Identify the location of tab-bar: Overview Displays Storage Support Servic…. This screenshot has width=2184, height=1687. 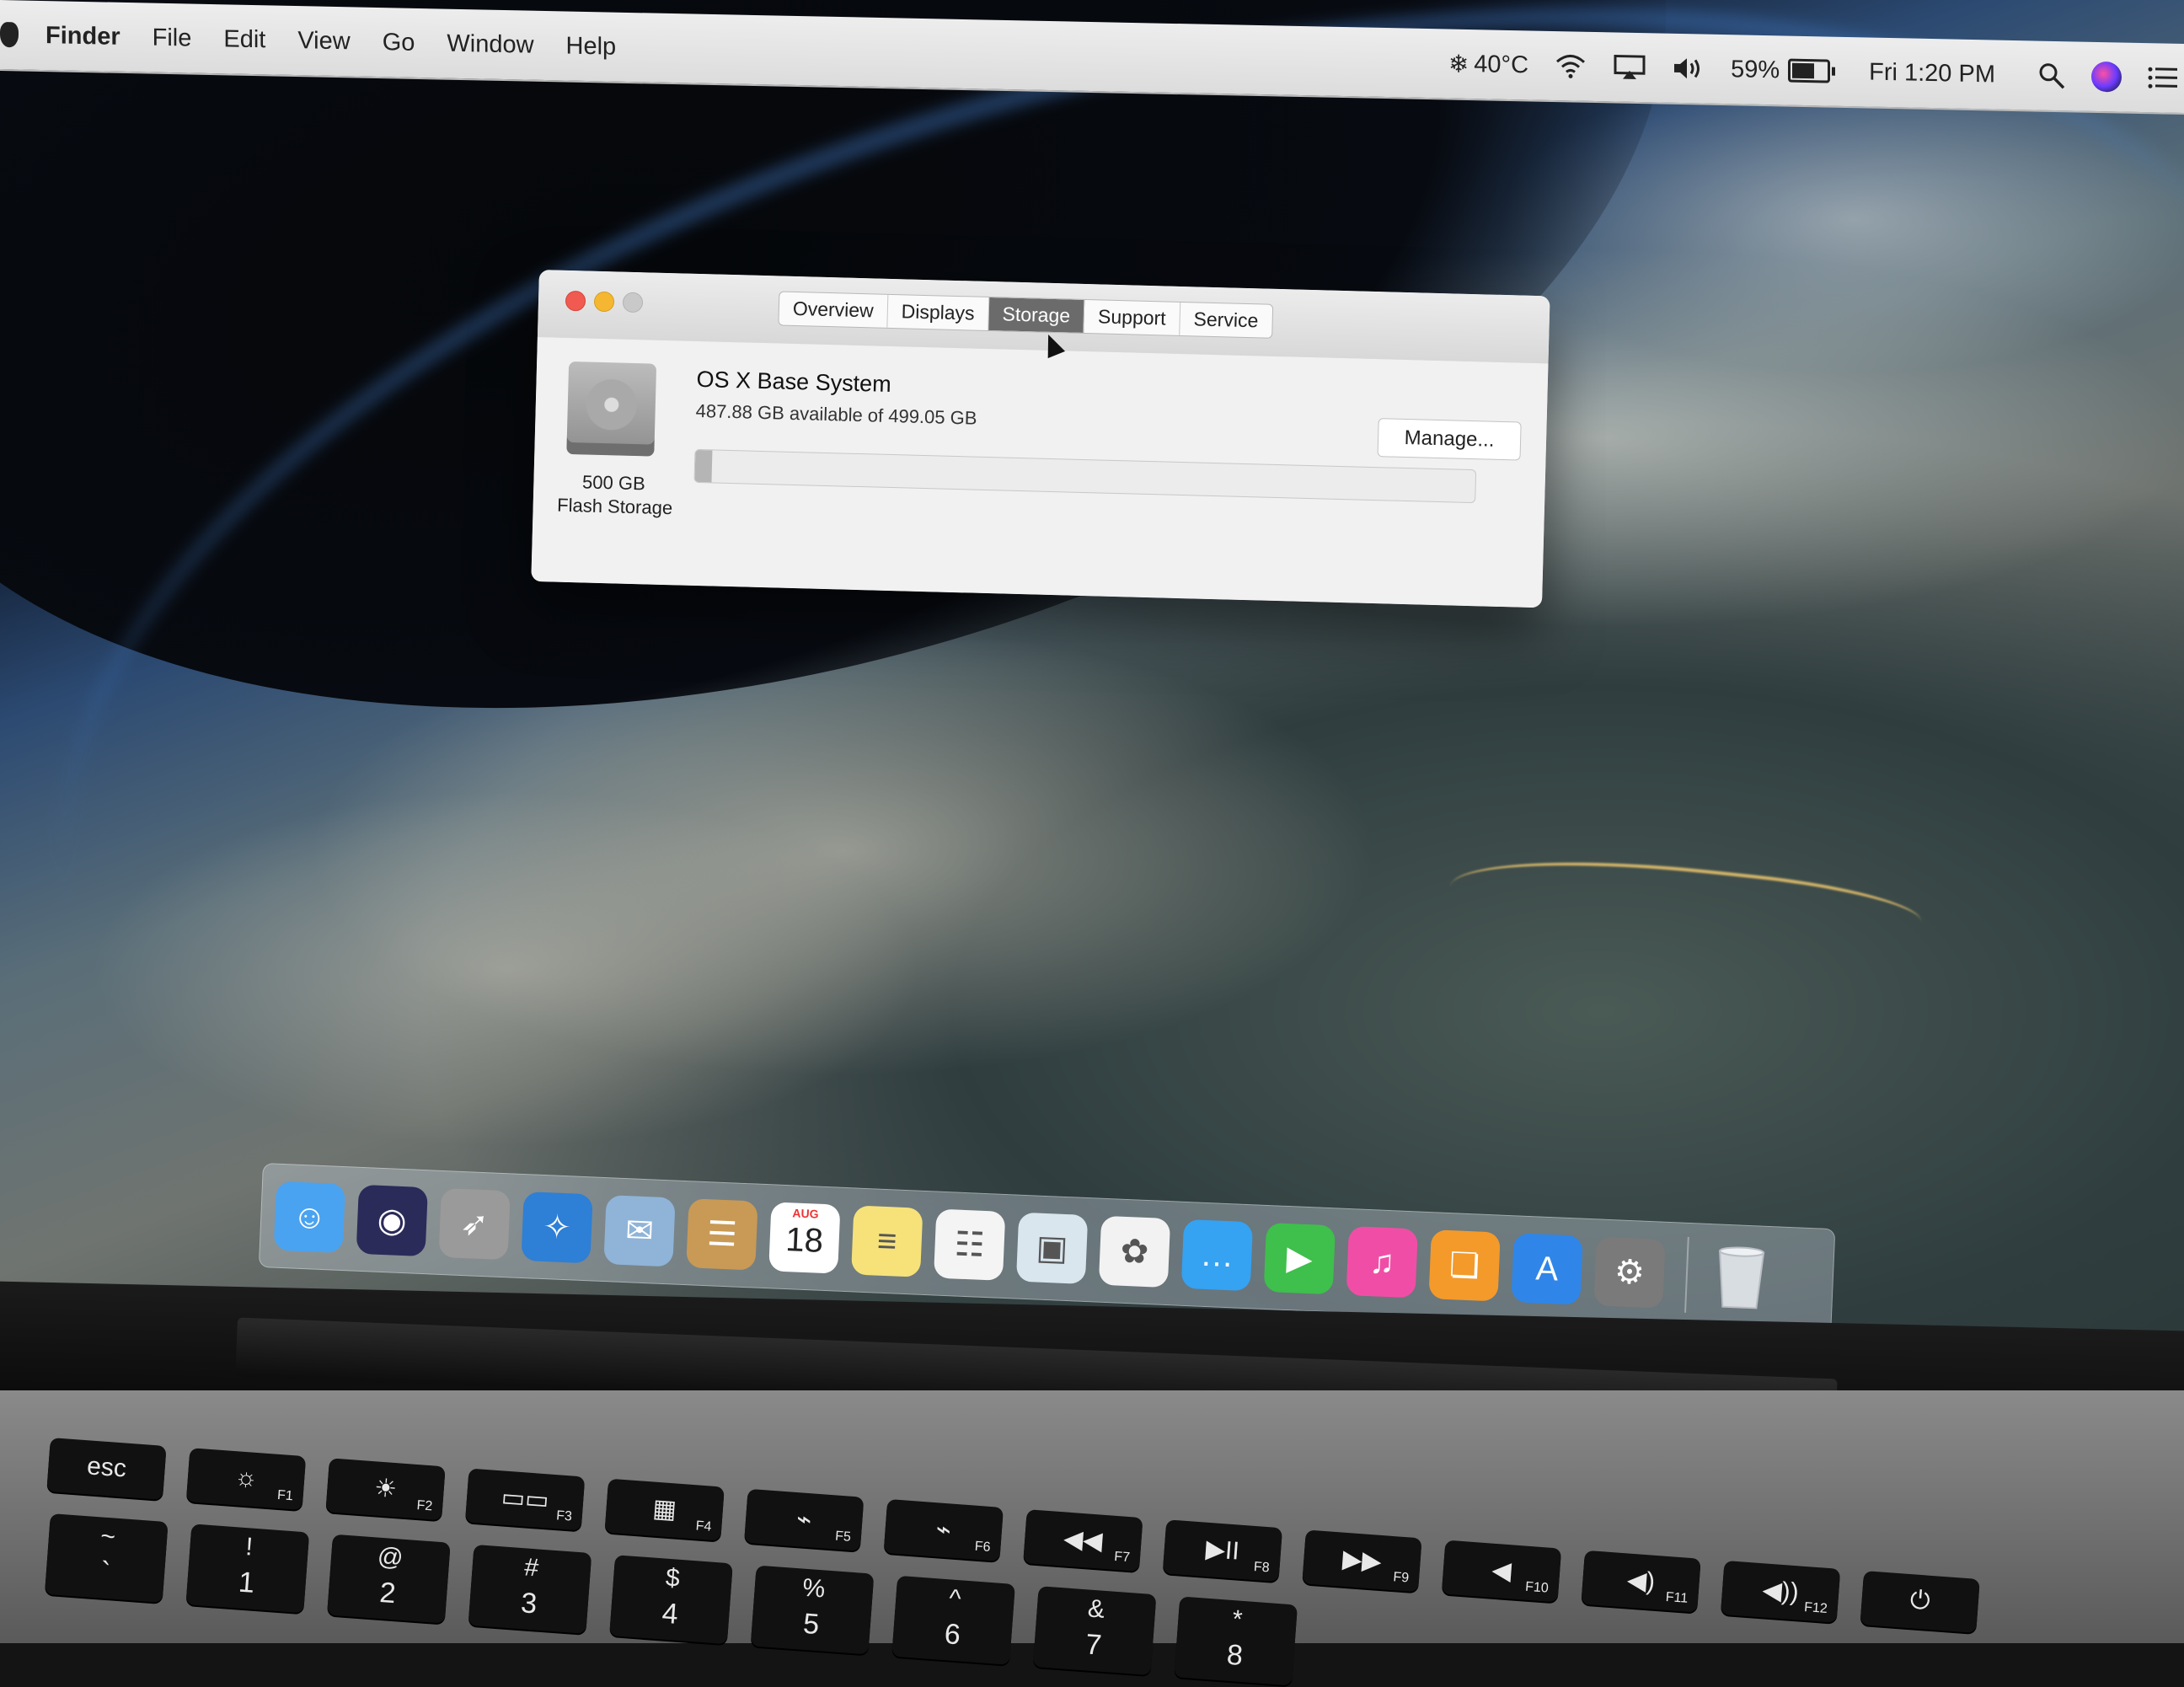
(1025, 315).